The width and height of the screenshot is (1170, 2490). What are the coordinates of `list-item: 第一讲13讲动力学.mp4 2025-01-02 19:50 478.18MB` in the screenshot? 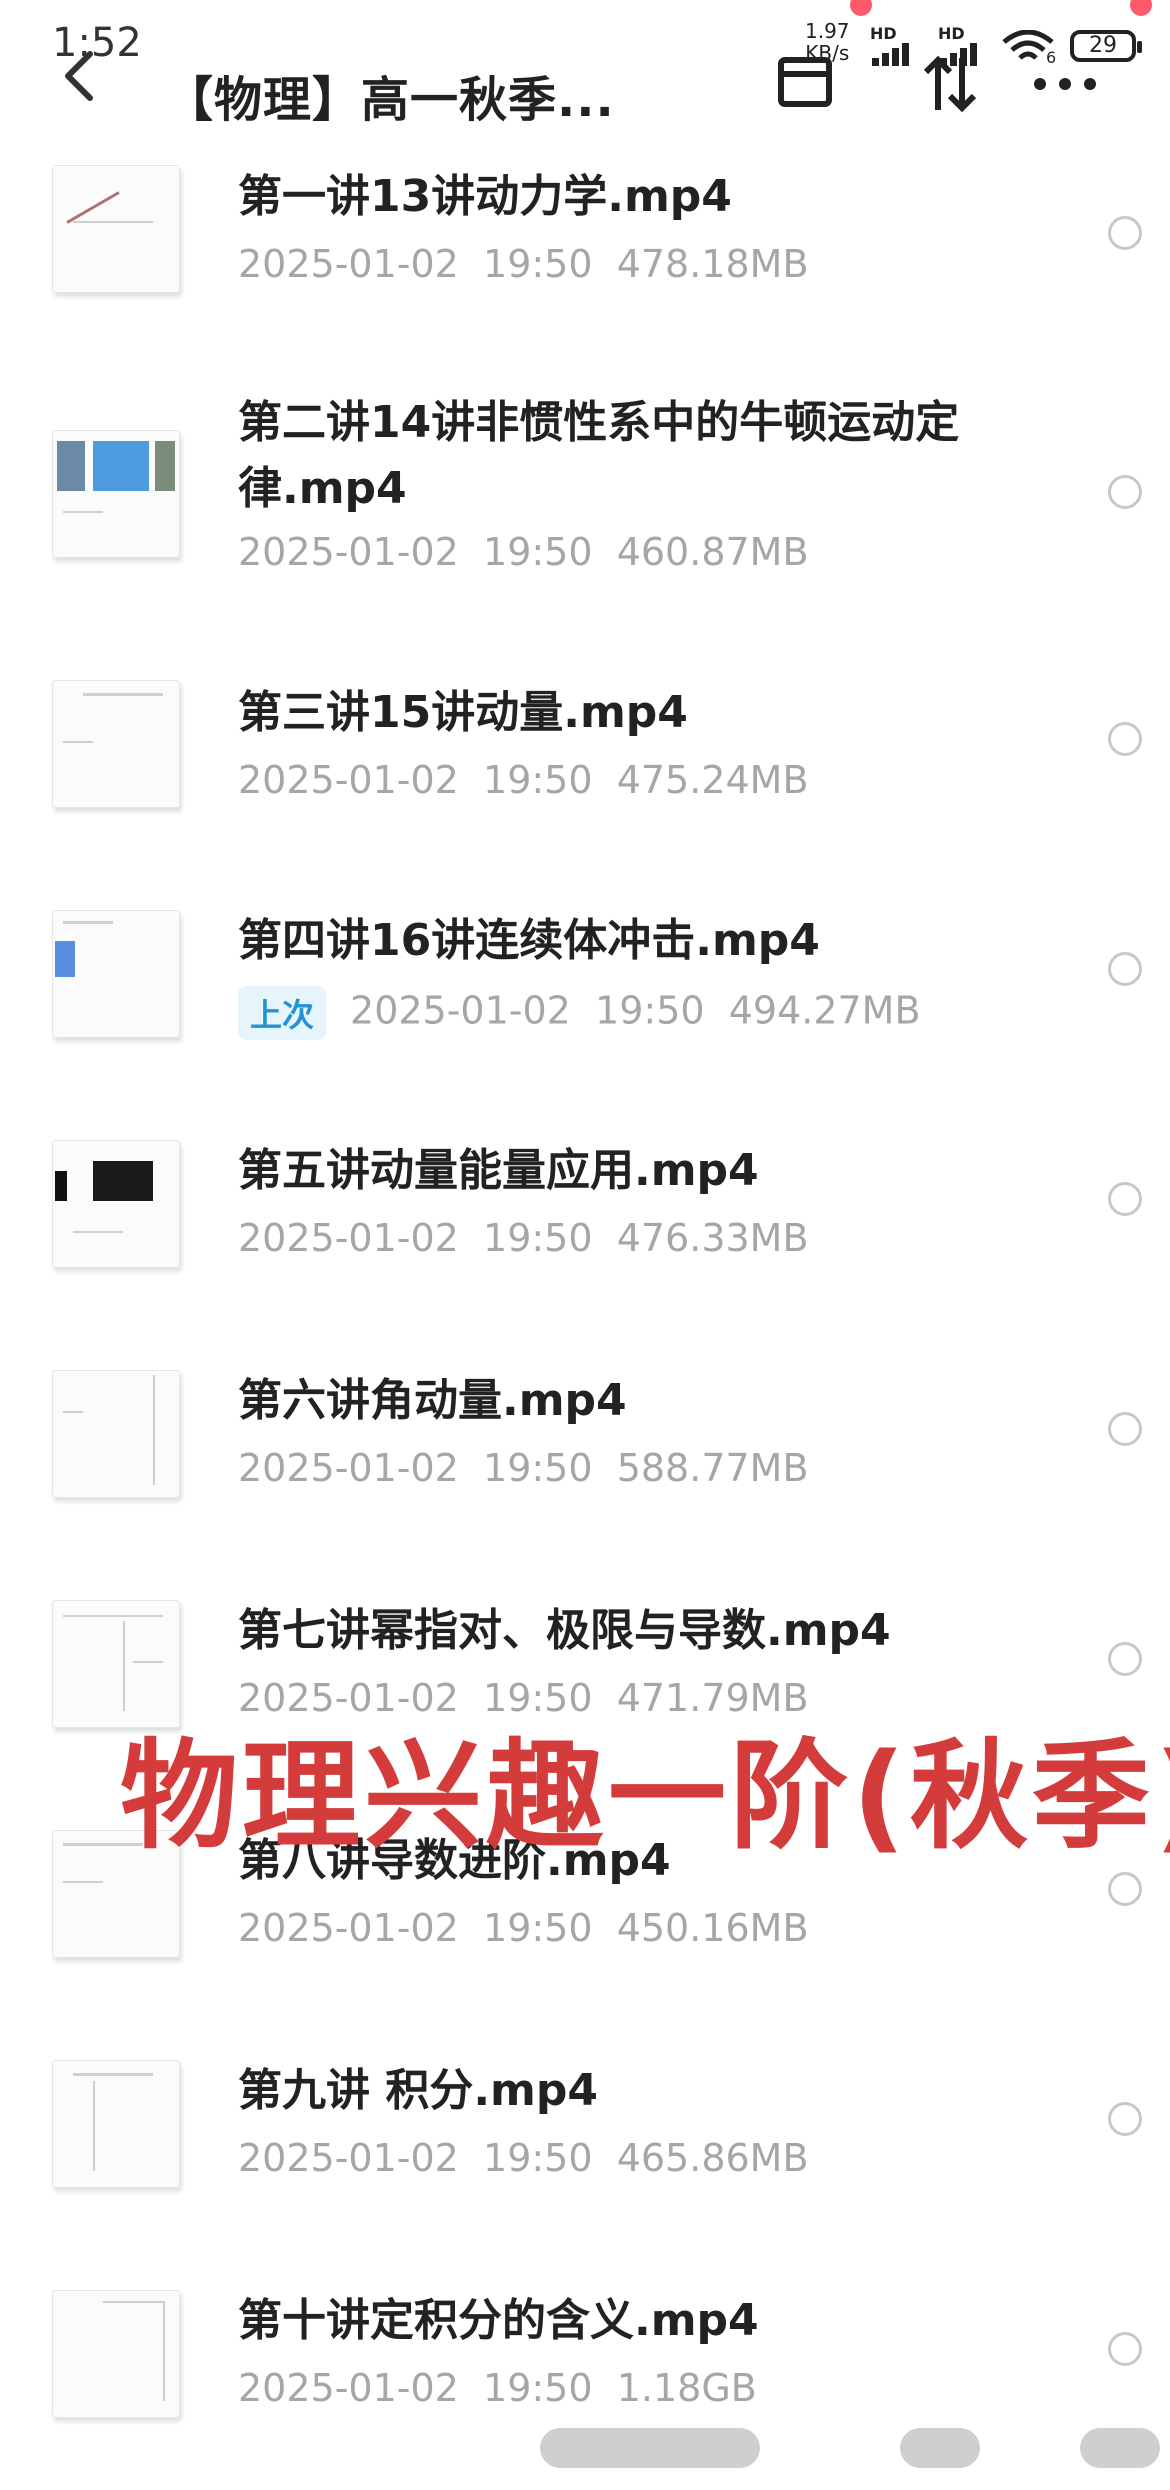 It's located at (585, 250).